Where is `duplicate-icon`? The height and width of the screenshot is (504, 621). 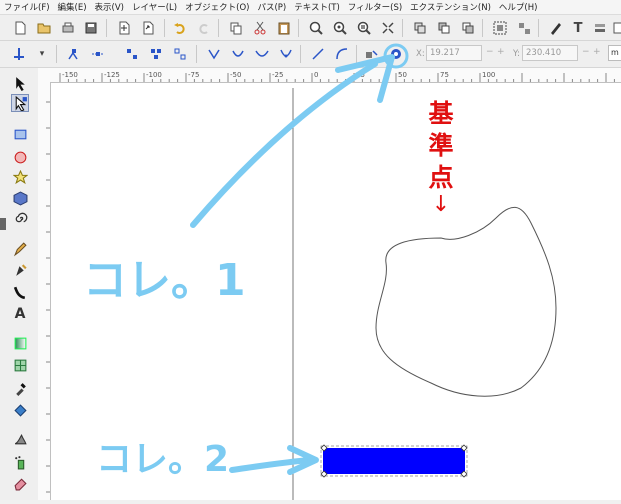 duplicate-icon is located at coordinates (420, 28).